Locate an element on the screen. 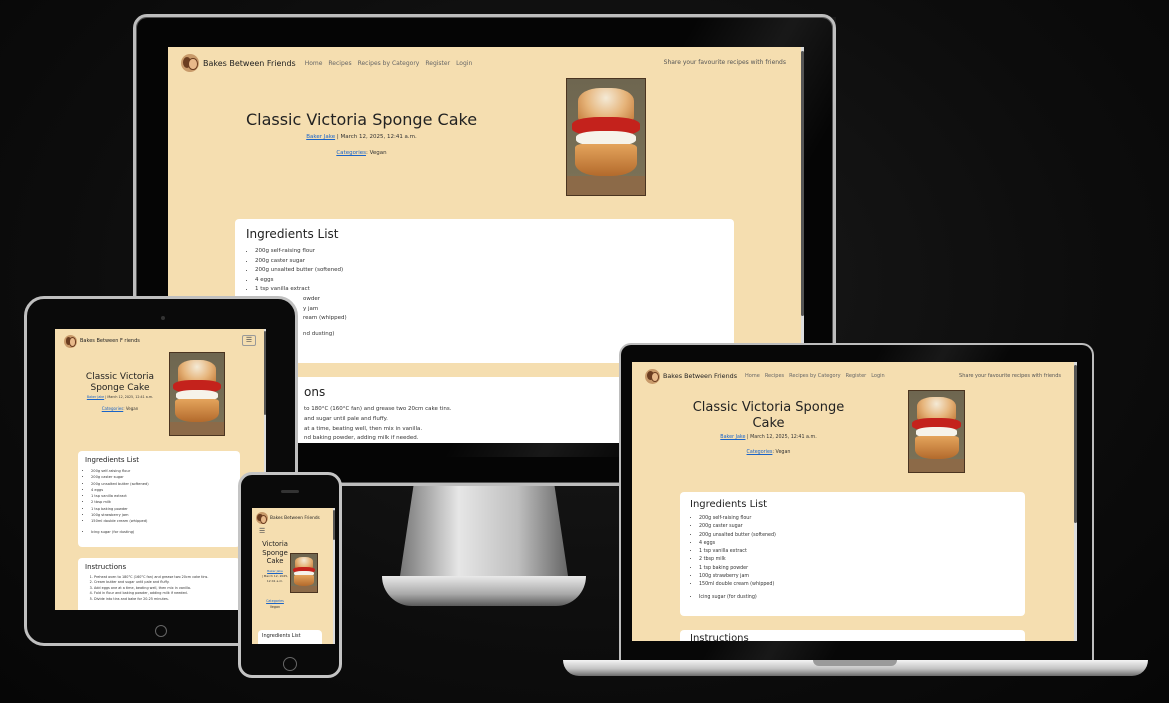  navbar: Bakes Between Friends is located at coordinates (293, 518).